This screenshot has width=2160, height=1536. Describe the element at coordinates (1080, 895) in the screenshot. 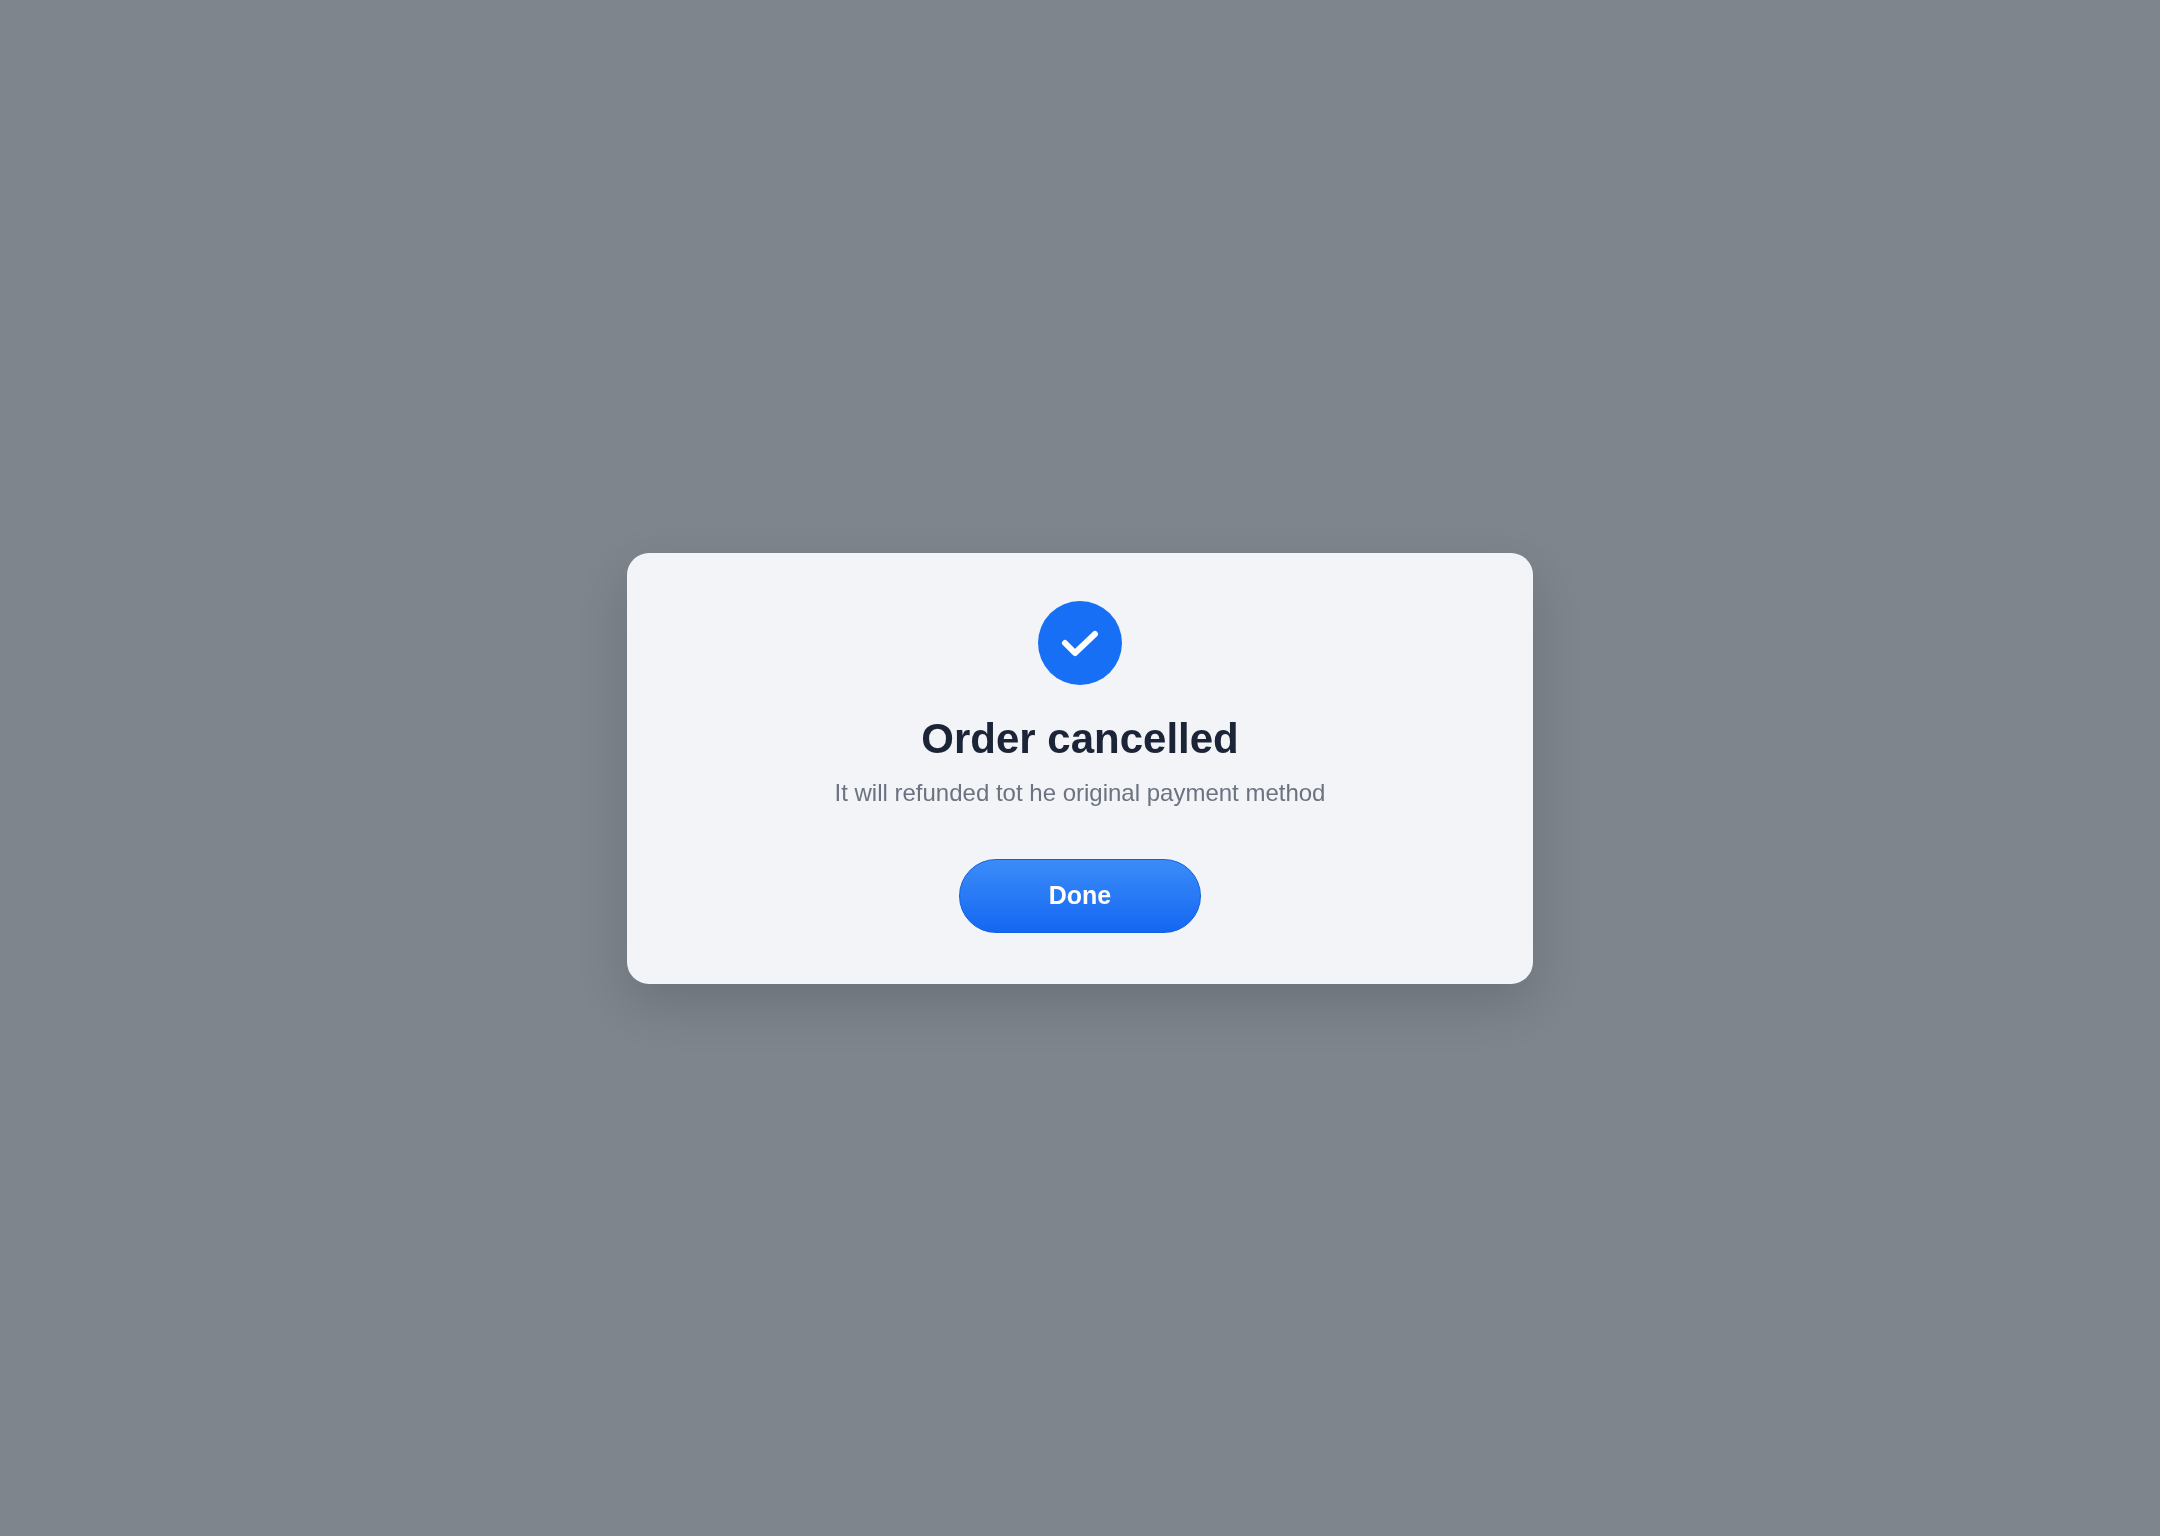

I see `done-button: Done` at that location.